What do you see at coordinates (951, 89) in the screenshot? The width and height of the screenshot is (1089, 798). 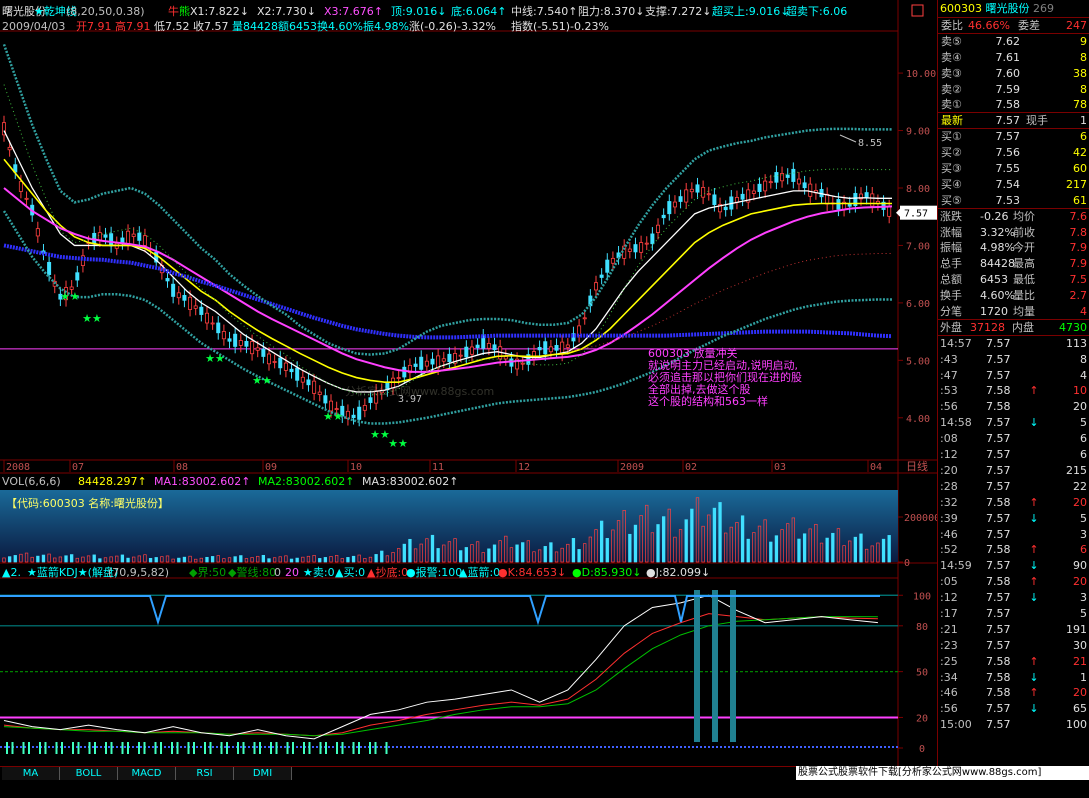 I see `sell-label: 卖②` at bounding box center [951, 89].